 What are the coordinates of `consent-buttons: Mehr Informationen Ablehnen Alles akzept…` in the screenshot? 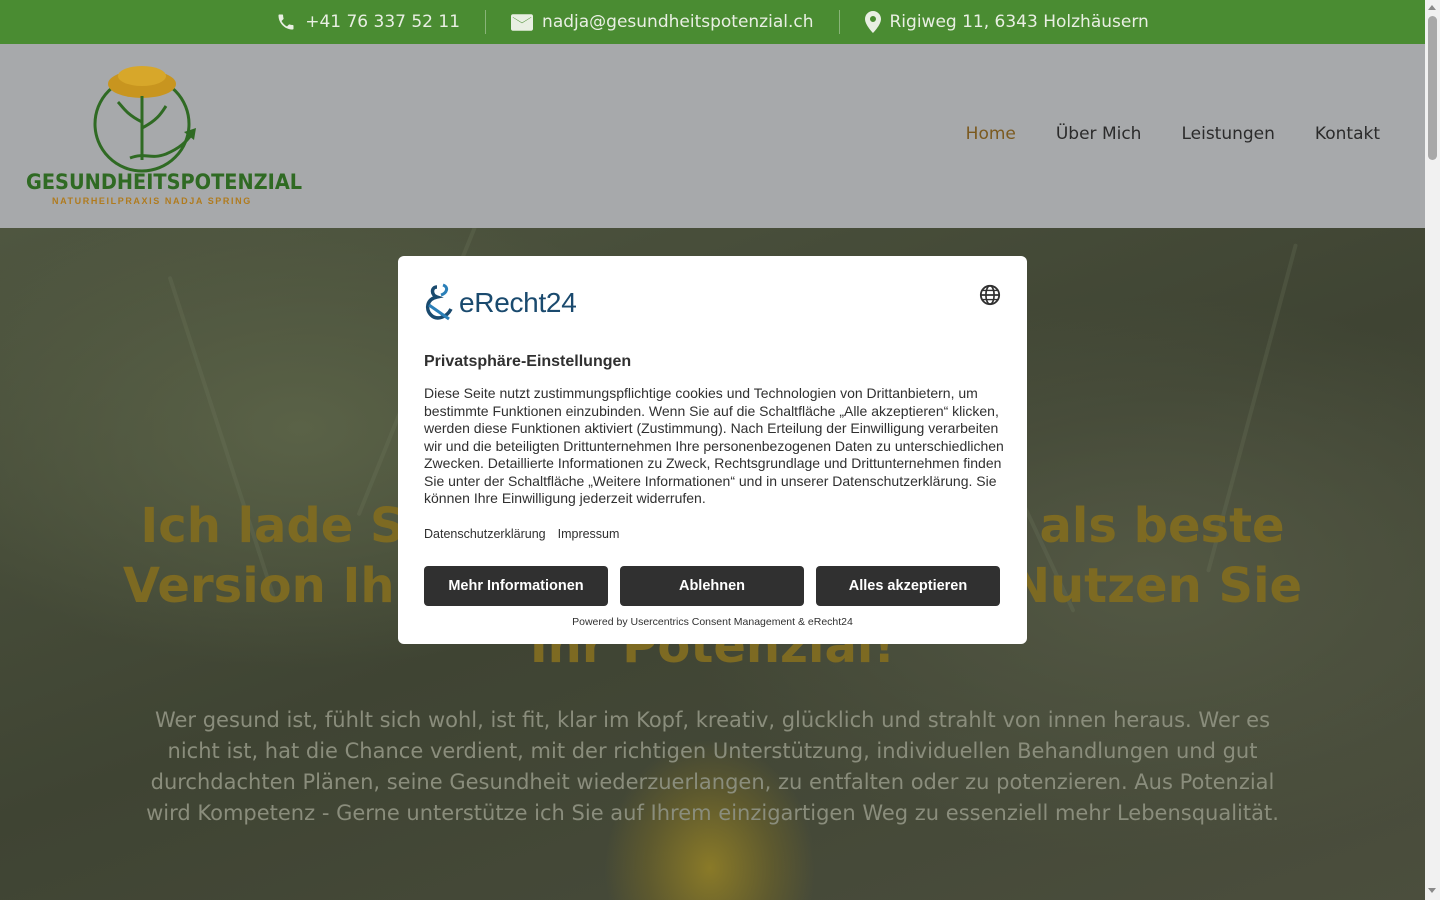 It's located at (712, 586).